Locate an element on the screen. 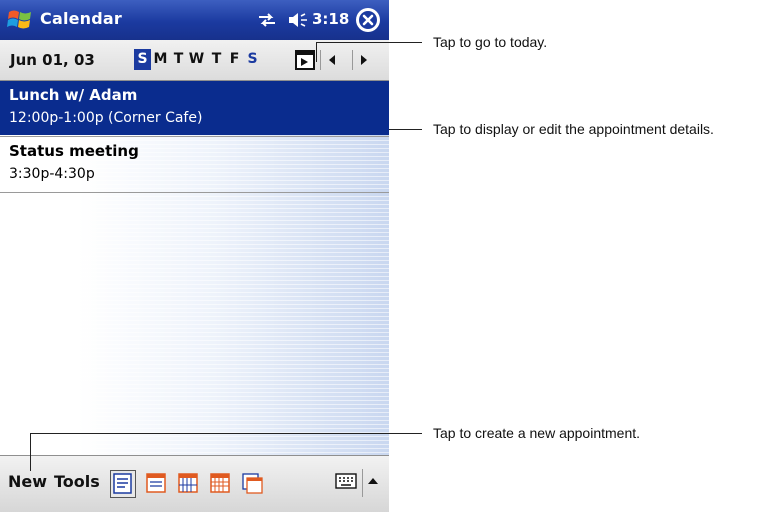 This screenshot has height=512, width=769. agenda-view-icon is located at coordinates (122, 483).